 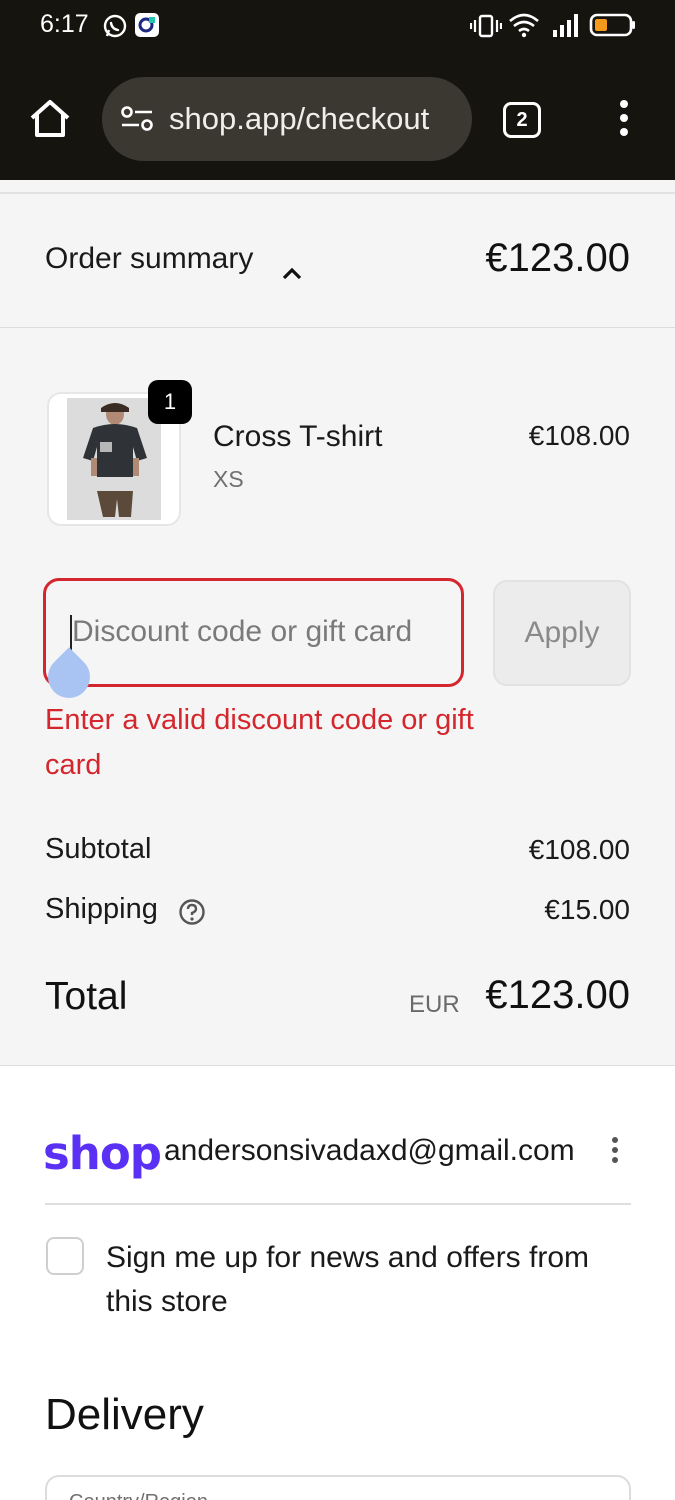 I want to click on order-summary-toggle: Order summary €123.00, so click(x=337, y=261).